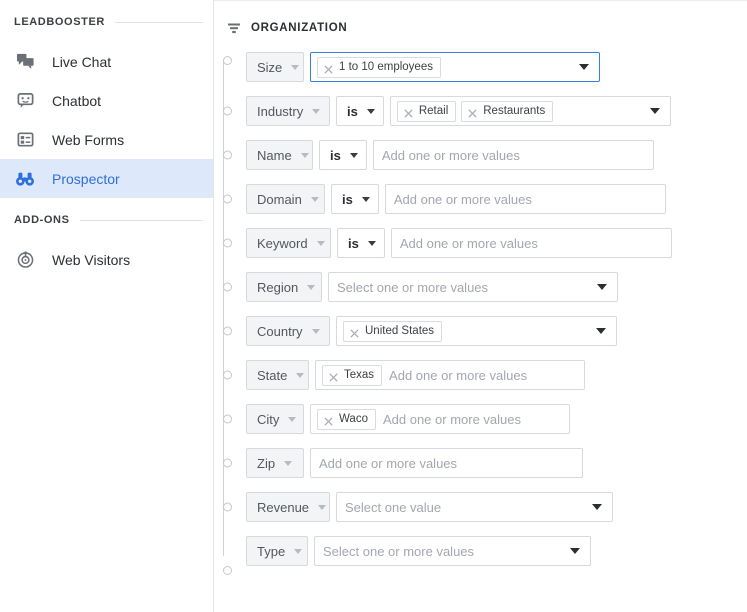 The height and width of the screenshot is (612, 747). Describe the element at coordinates (279, 155) in the screenshot. I see `field-select-name: Name` at that location.